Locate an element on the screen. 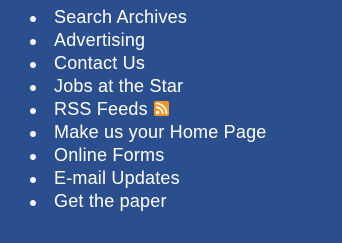  make-home-page-link: Make us your Home Page is located at coordinates (160, 132).